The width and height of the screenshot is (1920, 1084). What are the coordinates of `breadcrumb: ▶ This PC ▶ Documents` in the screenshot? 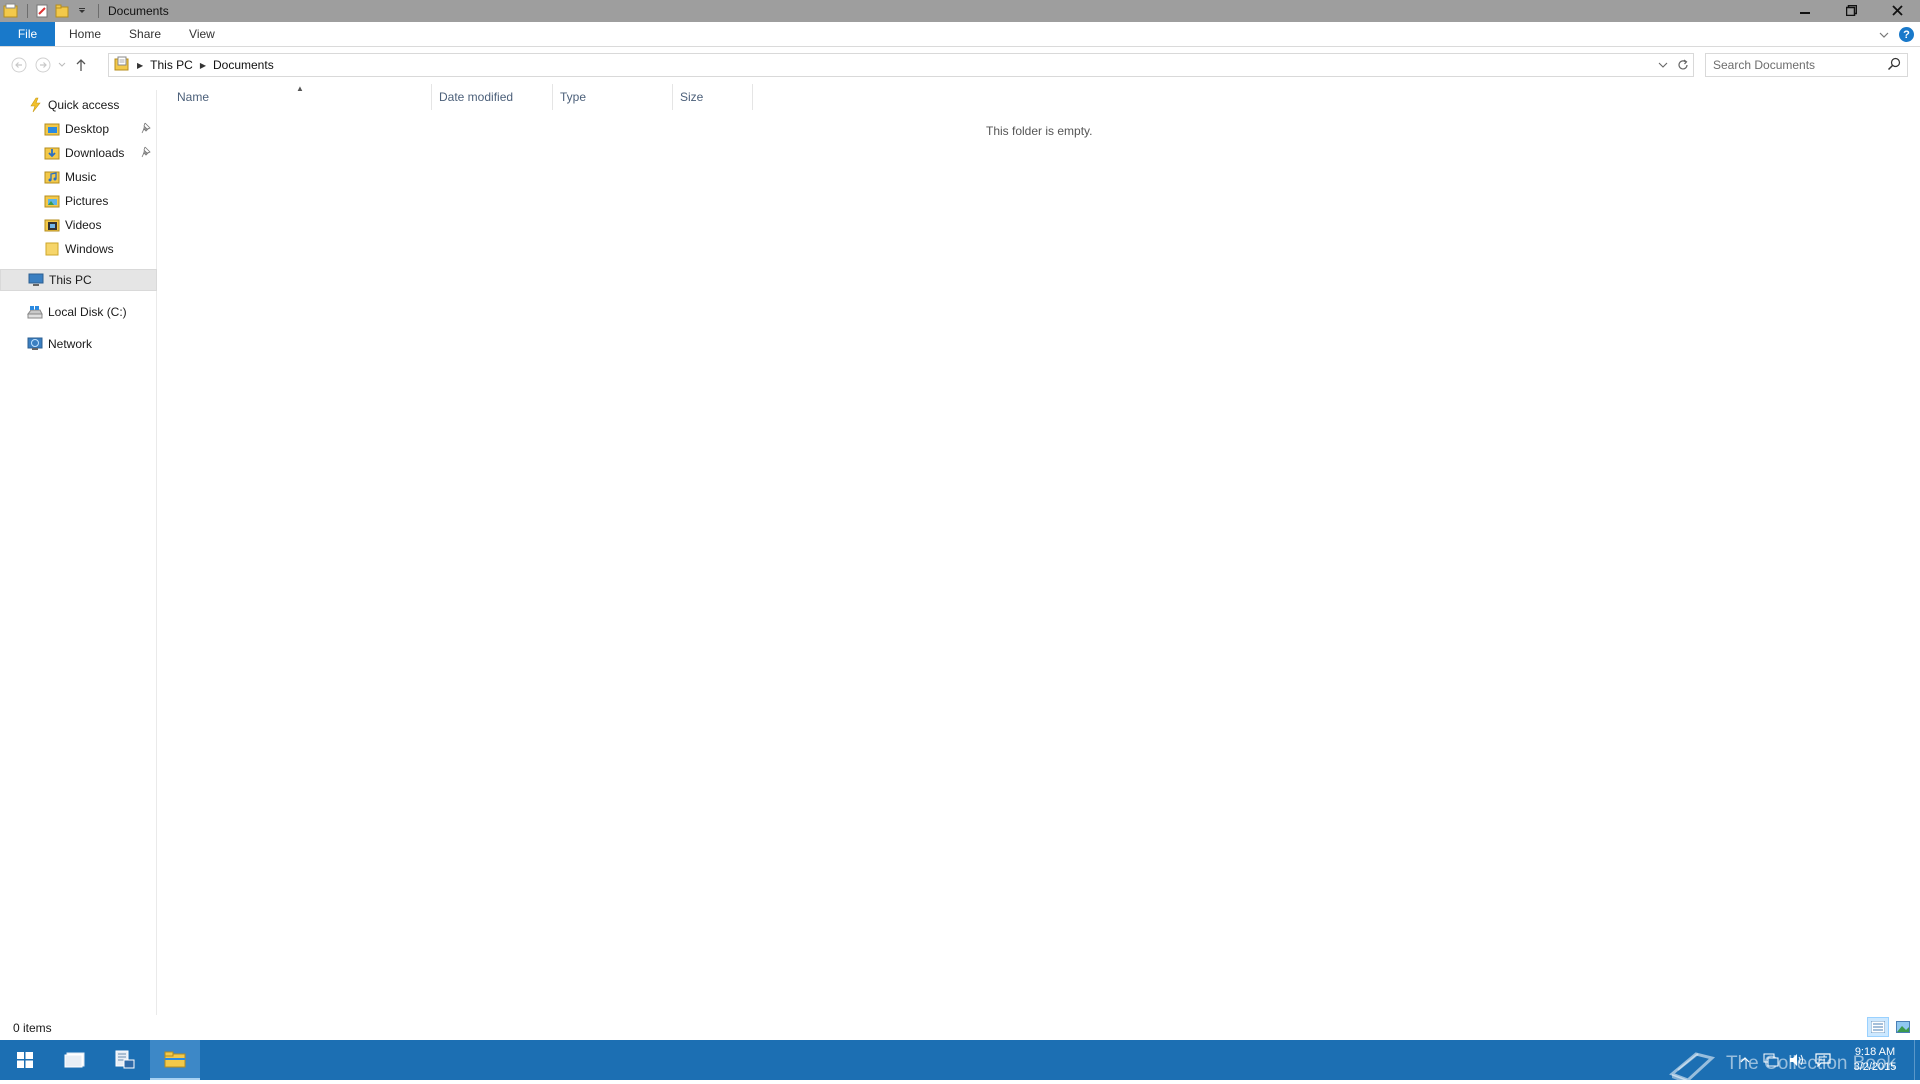 It's located at (191, 65).